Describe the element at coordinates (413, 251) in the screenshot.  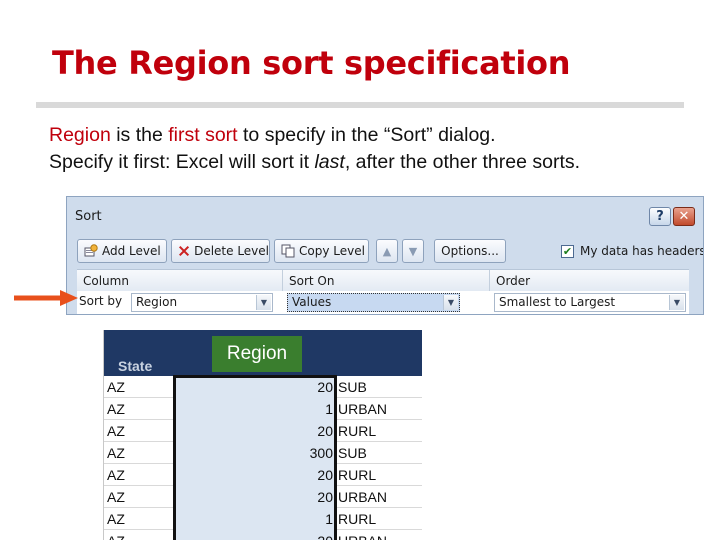
I see `move-down-button: ▼` at that location.